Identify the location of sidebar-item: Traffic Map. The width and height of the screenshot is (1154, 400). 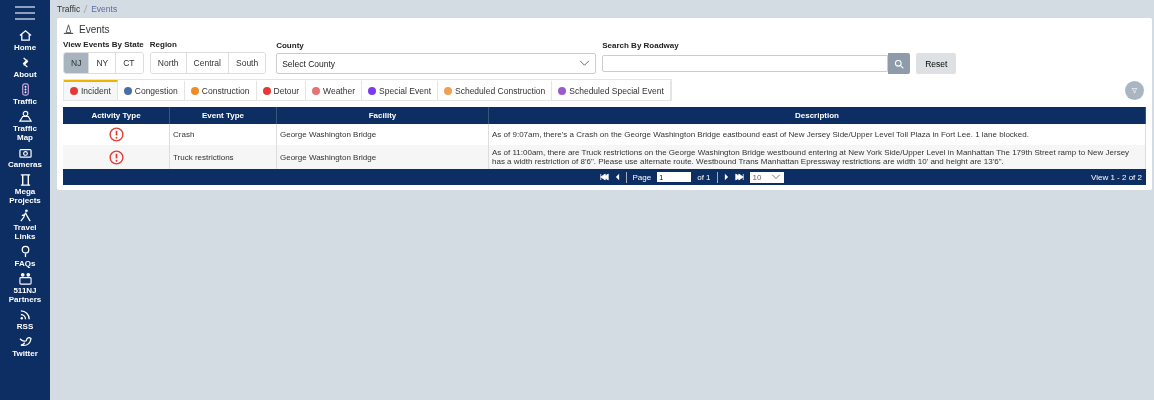
(25, 126).